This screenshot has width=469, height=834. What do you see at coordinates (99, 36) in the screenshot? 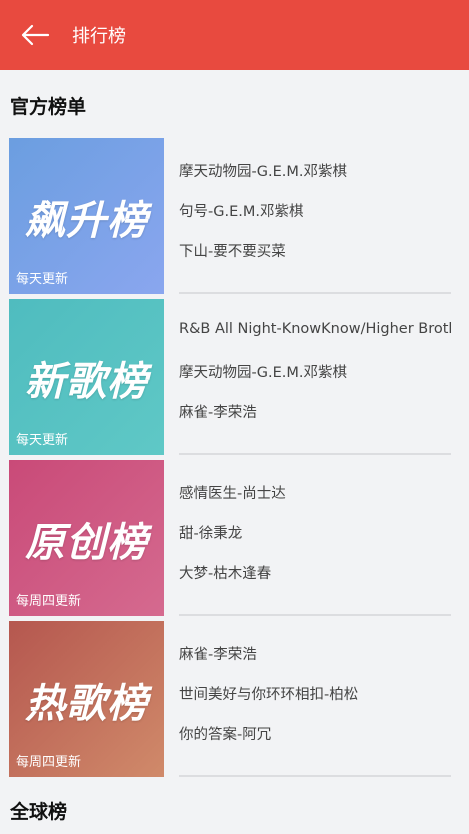
I see `page-title: 排行榜` at bounding box center [99, 36].